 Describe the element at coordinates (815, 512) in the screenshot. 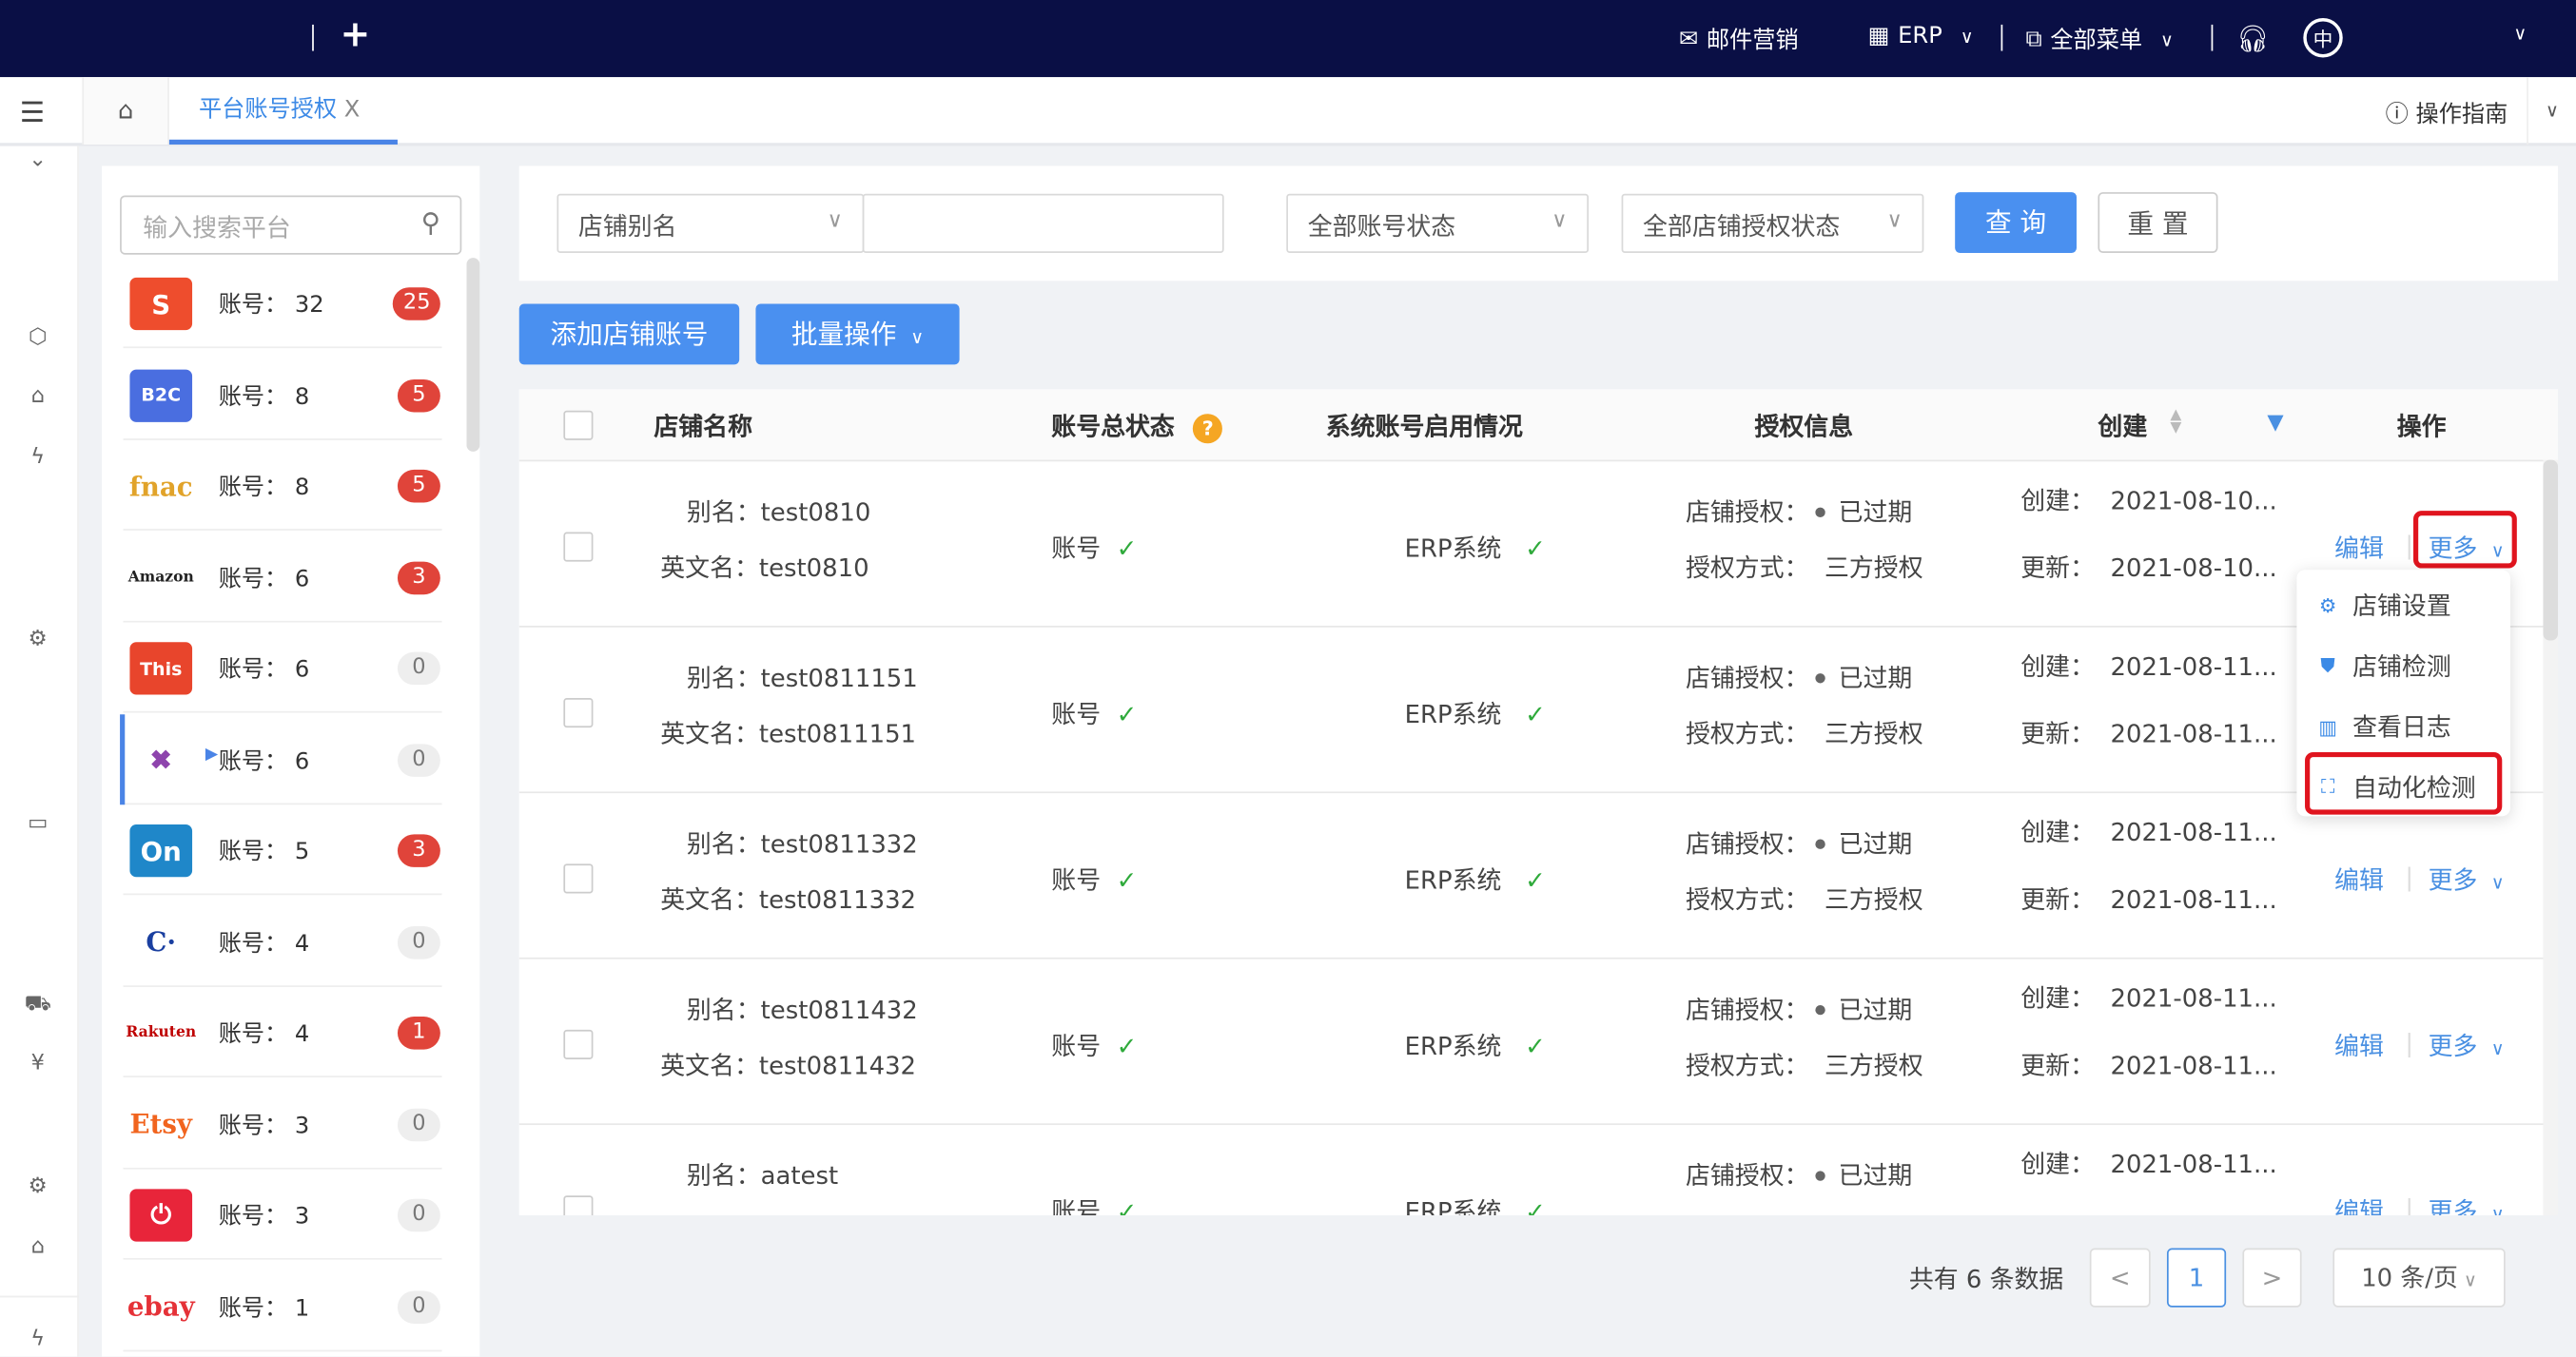

I see `alias-value: test0810` at that location.